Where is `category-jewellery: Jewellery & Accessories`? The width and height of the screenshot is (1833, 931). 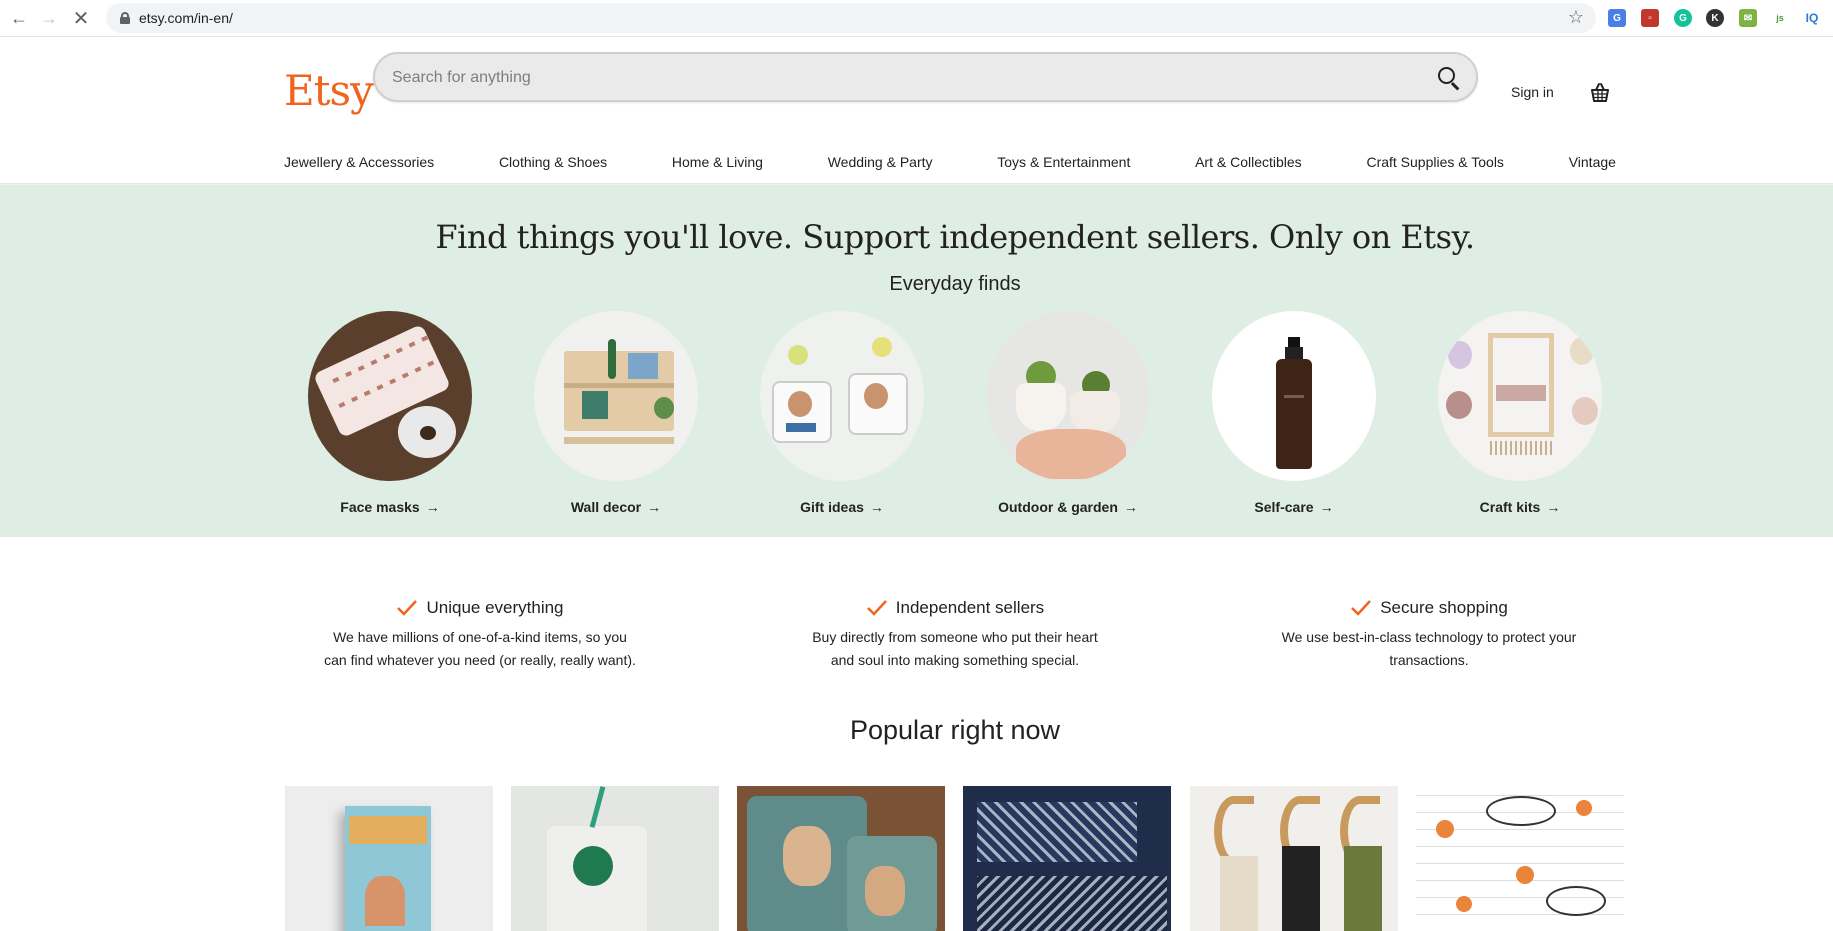
category-jewellery: Jewellery & Accessories is located at coordinates (359, 163).